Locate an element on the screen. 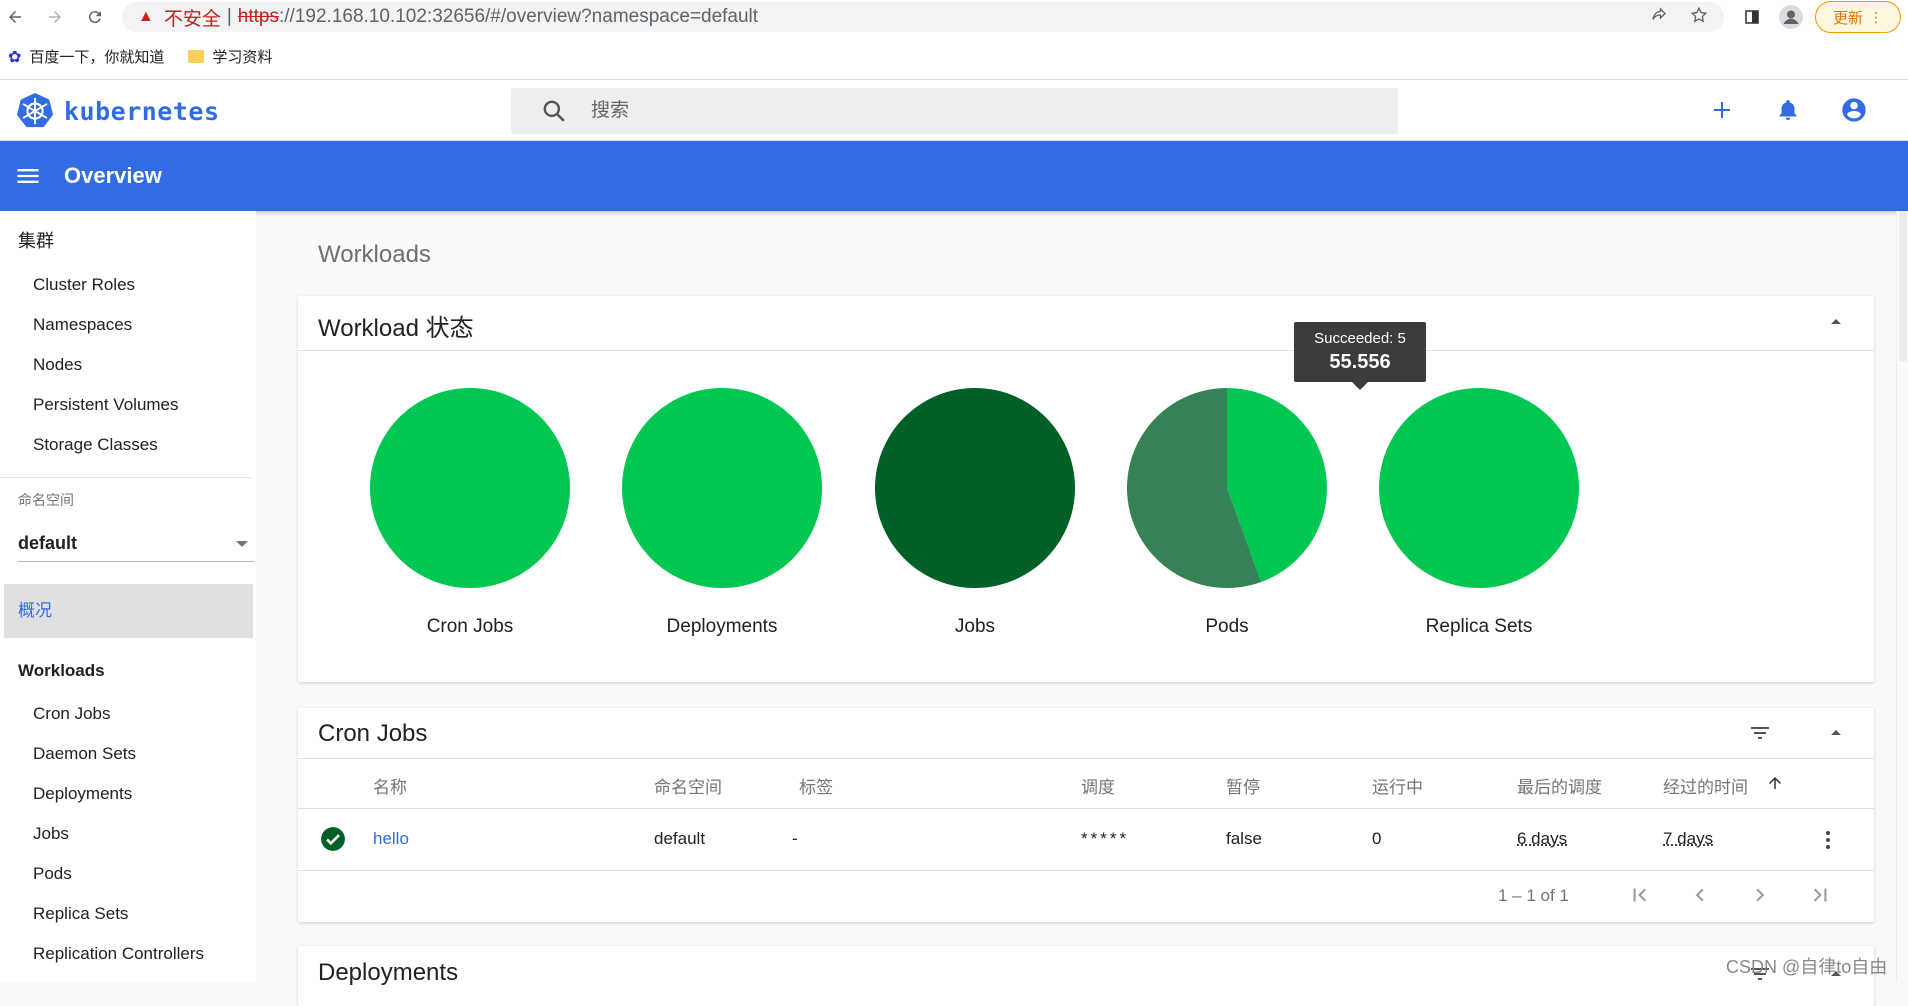 The width and height of the screenshot is (1908, 1006). more-vert-icon: ⋮ is located at coordinates (1876, 16).